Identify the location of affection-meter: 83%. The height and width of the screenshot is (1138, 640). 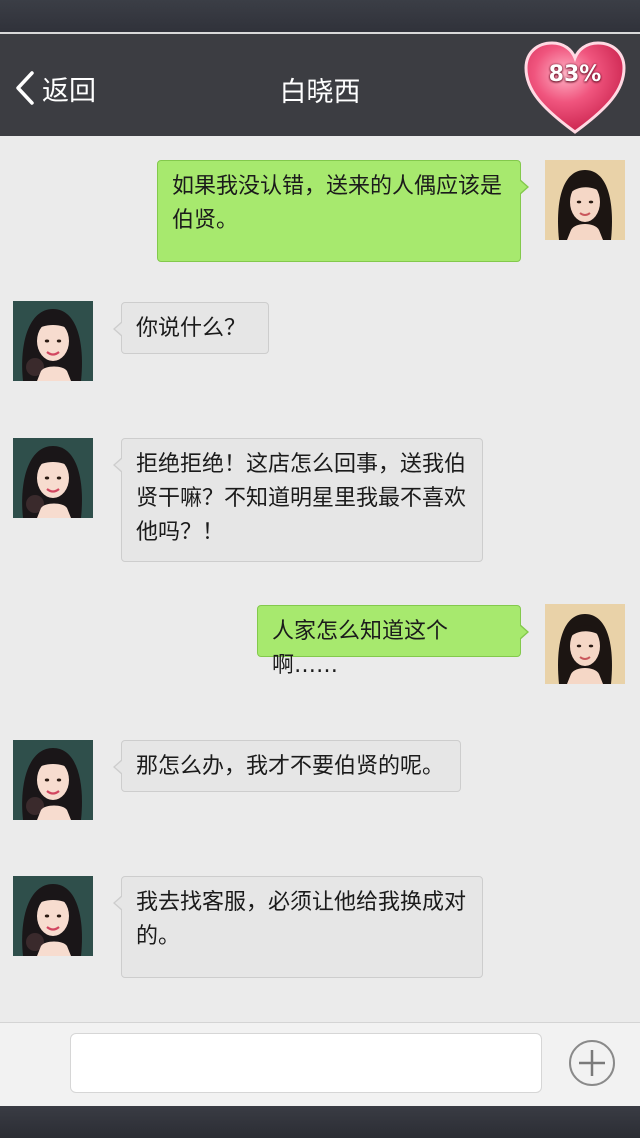
(575, 88).